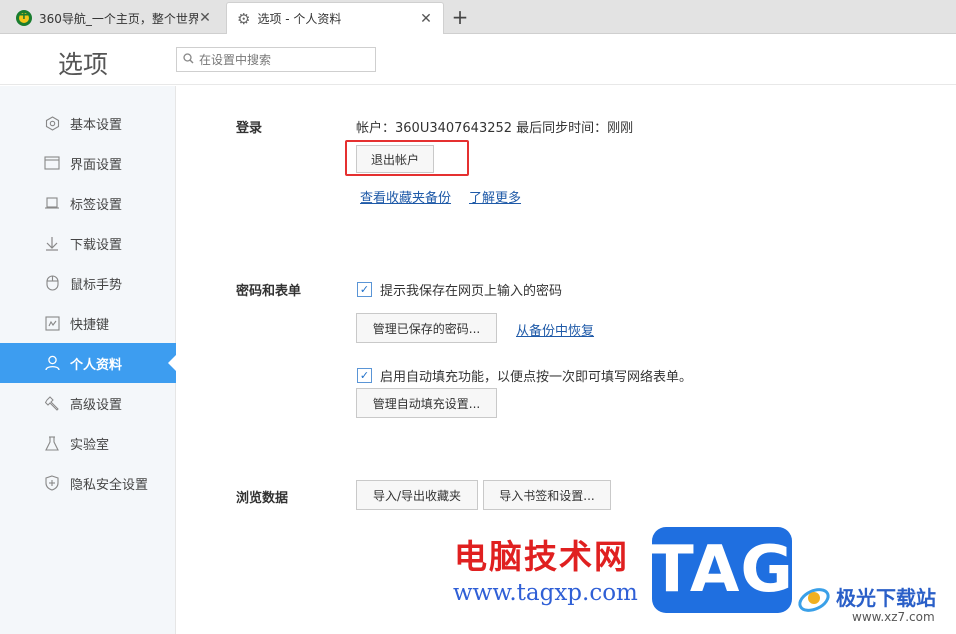 The width and height of the screenshot is (956, 634). Describe the element at coordinates (886, 598) in the screenshot. I see `watermark-download-site: 极光下载站` at that location.